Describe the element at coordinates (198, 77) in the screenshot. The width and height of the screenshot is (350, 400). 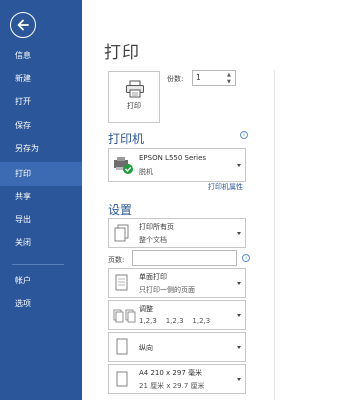
I see `copies-value: 1` at that location.